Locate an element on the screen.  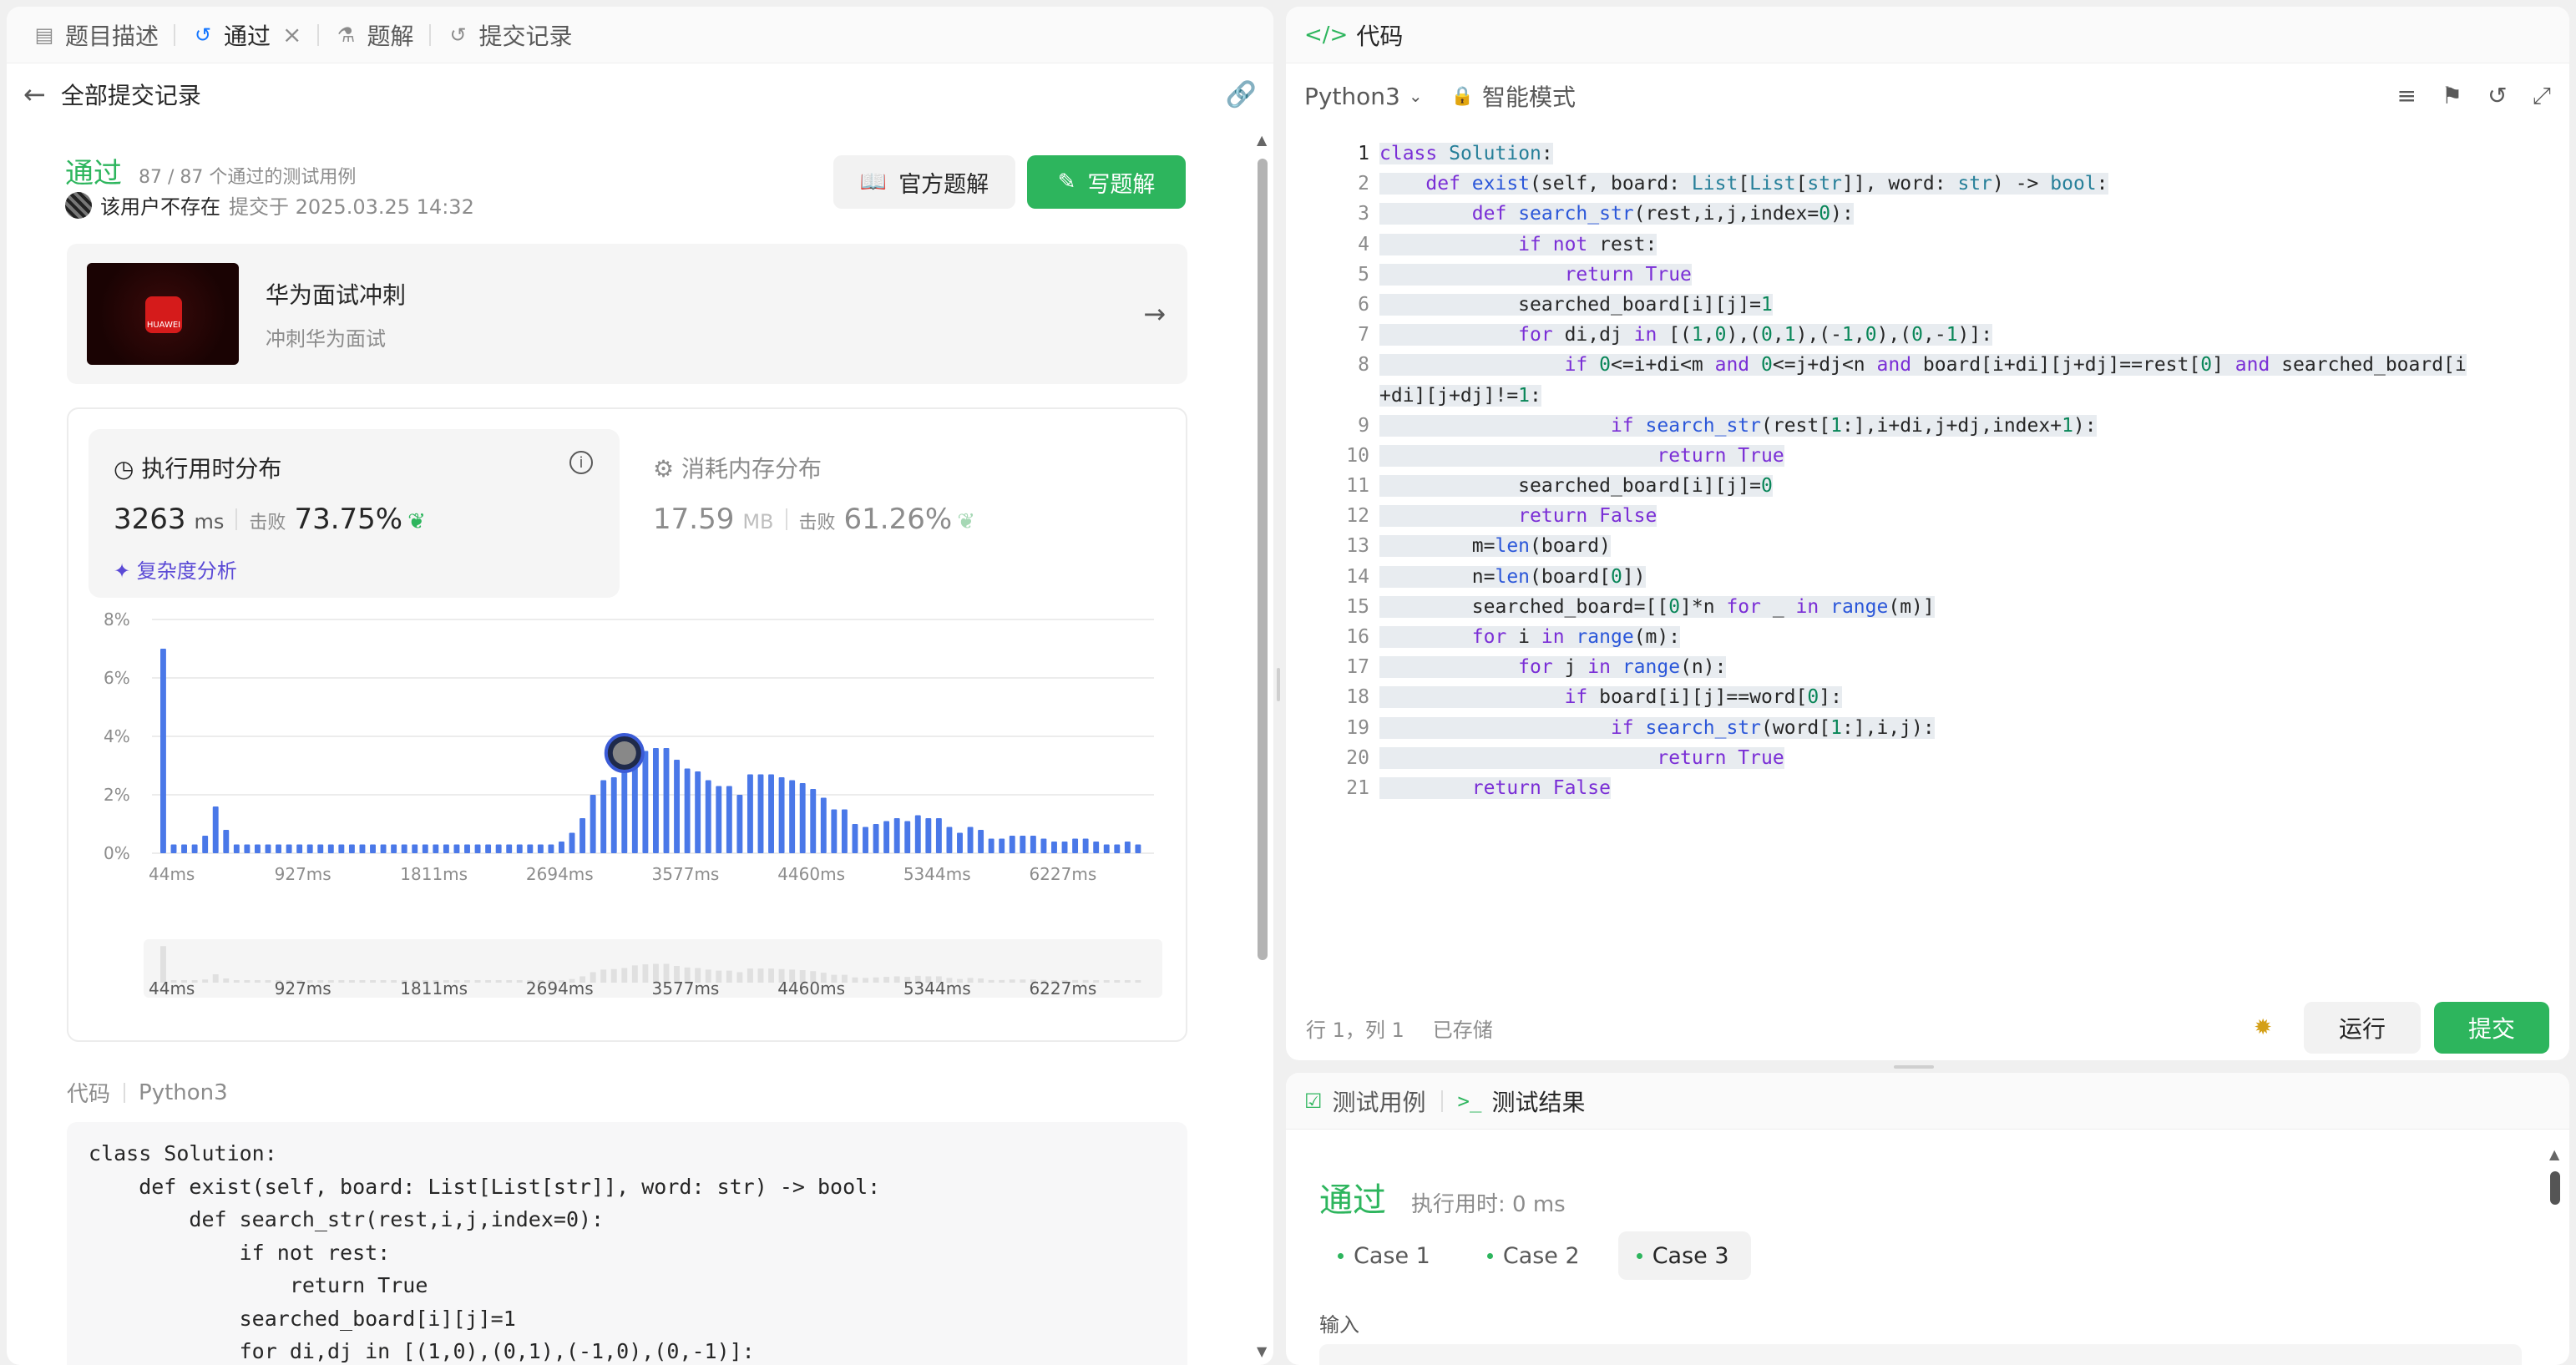
promo-card: HUAWEI 华为面试冲刺 冲刺华为面试 → is located at coordinates (627, 314).